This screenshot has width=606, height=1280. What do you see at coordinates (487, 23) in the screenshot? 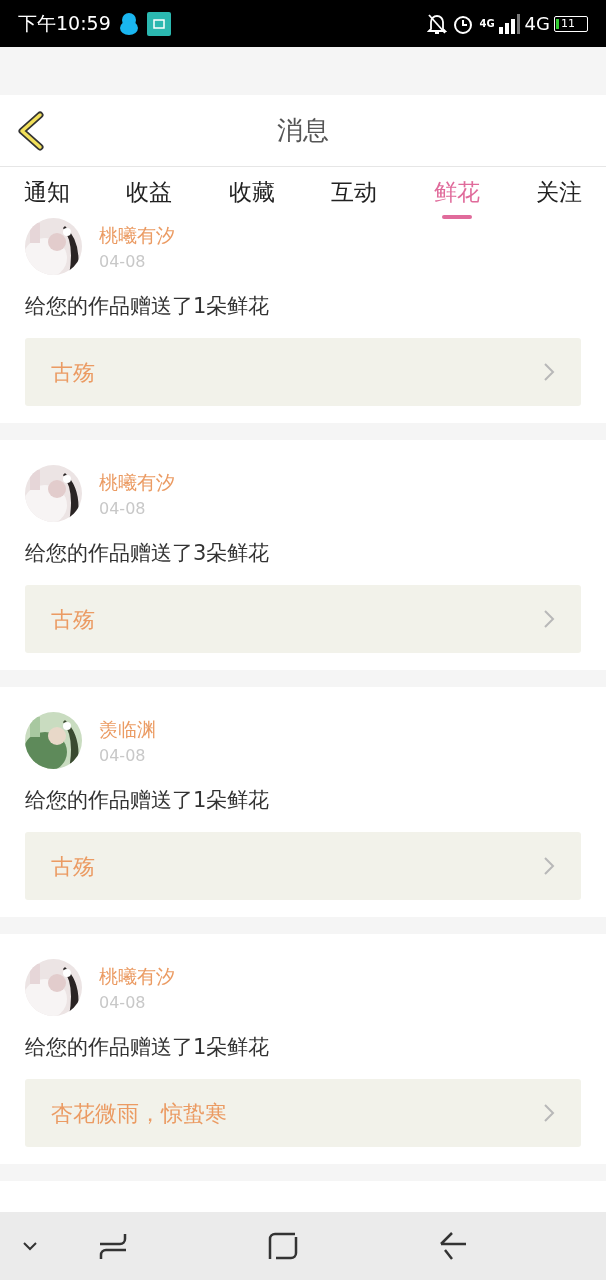
I see `network-type-small: 4G` at bounding box center [487, 23].